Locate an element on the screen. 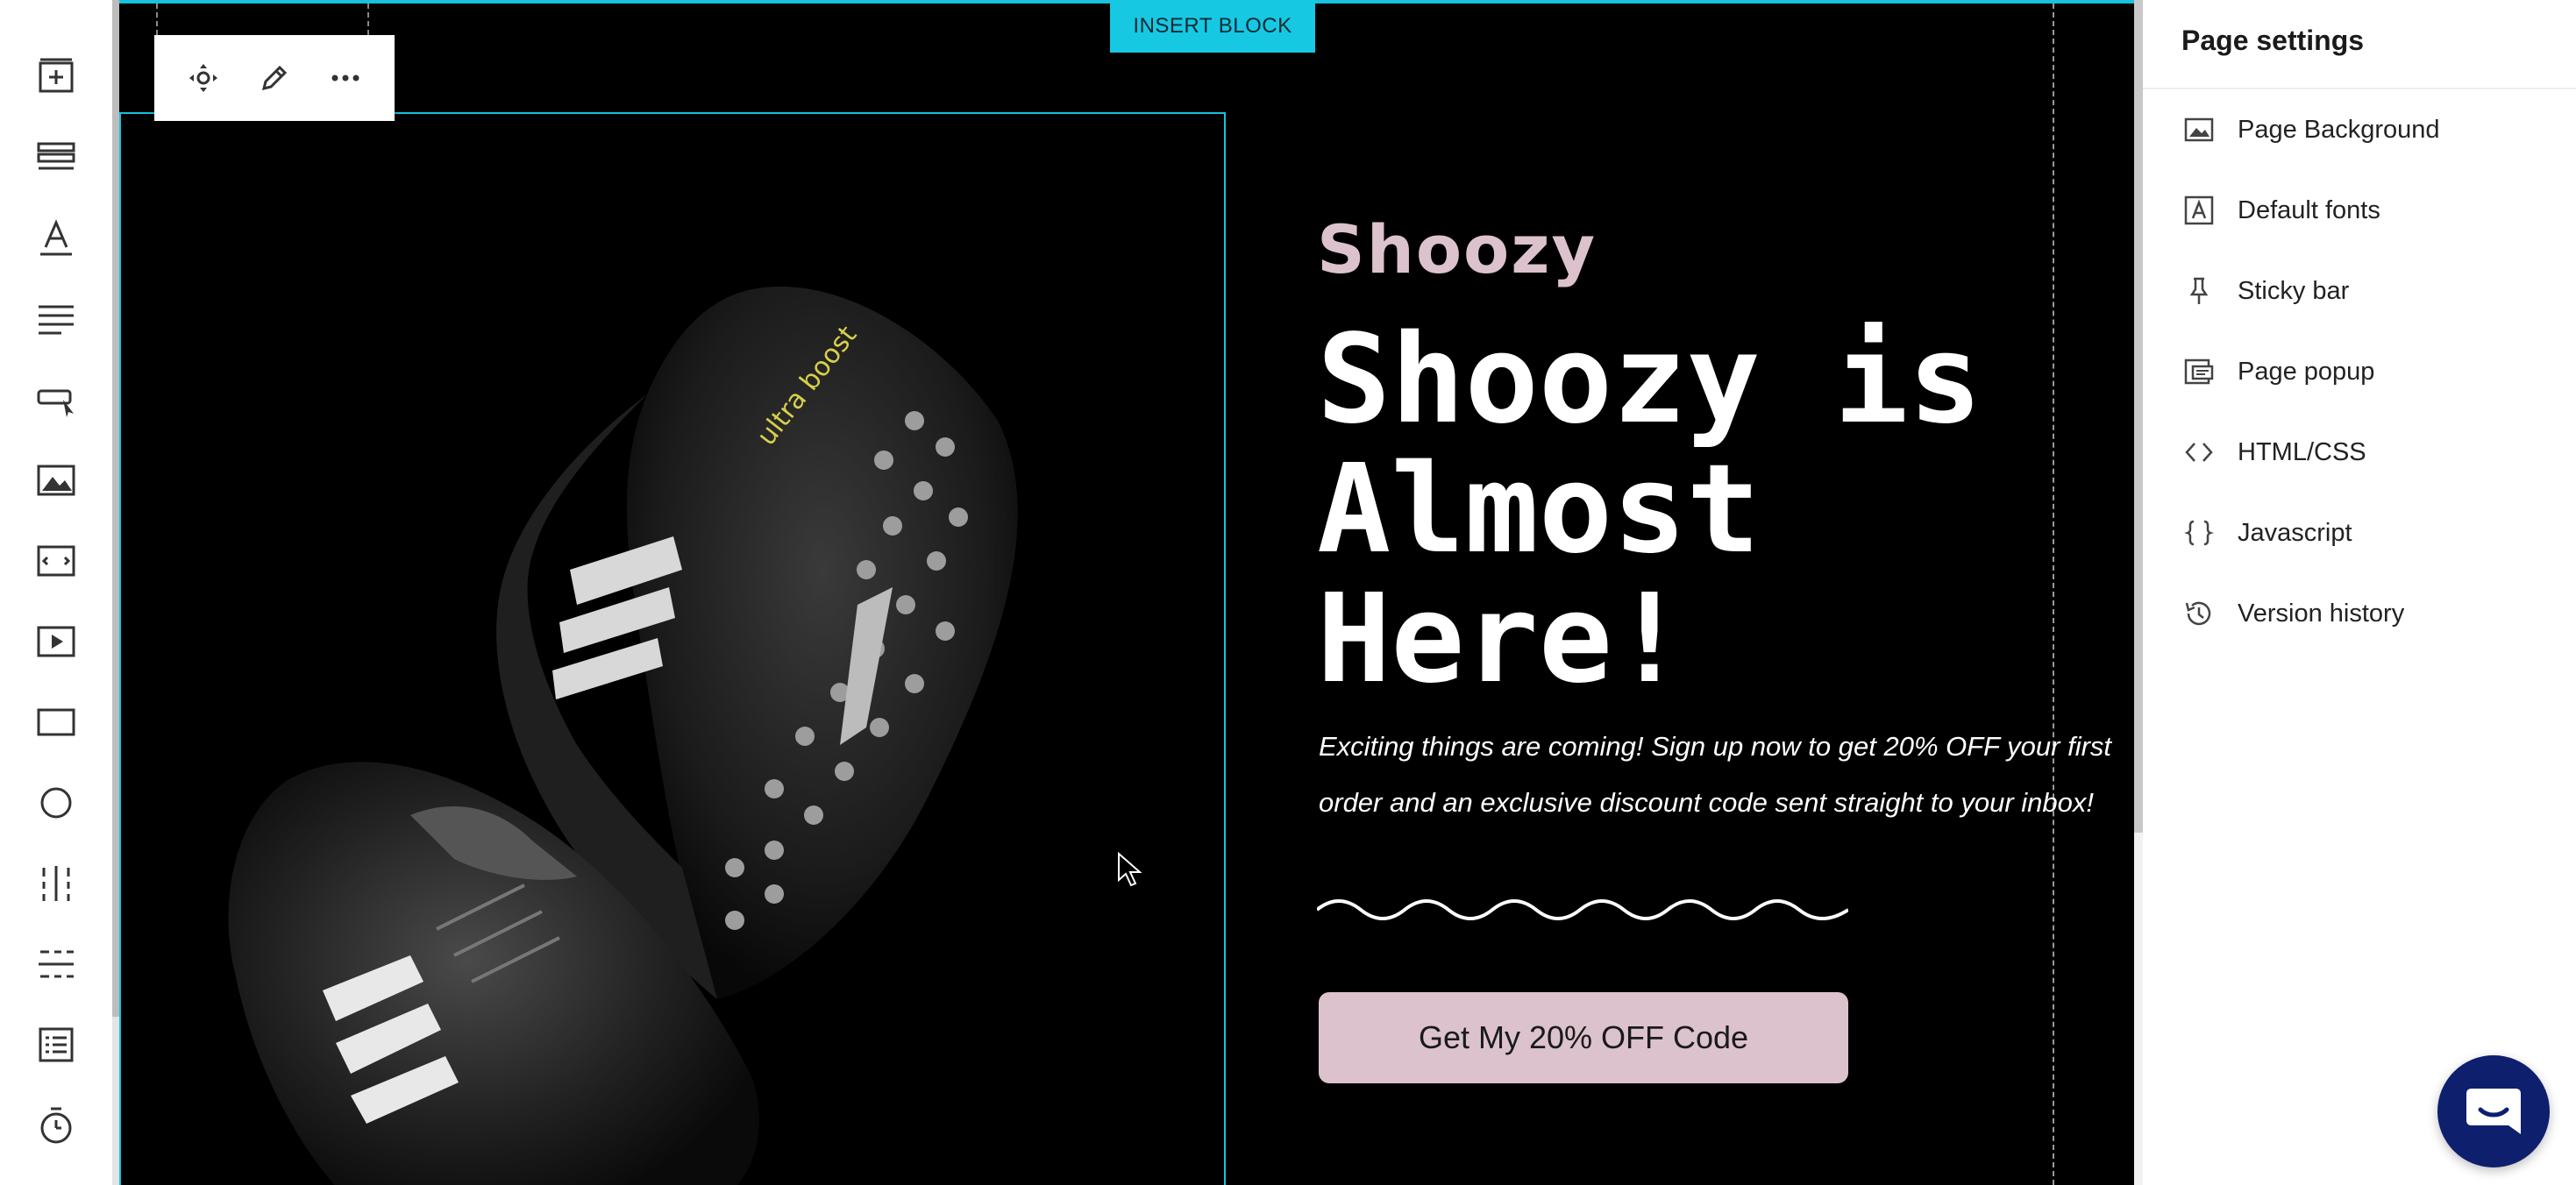 The width and height of the screenshot is (2576, 1185). wavy-divider is located at coordinates (1582, 909).